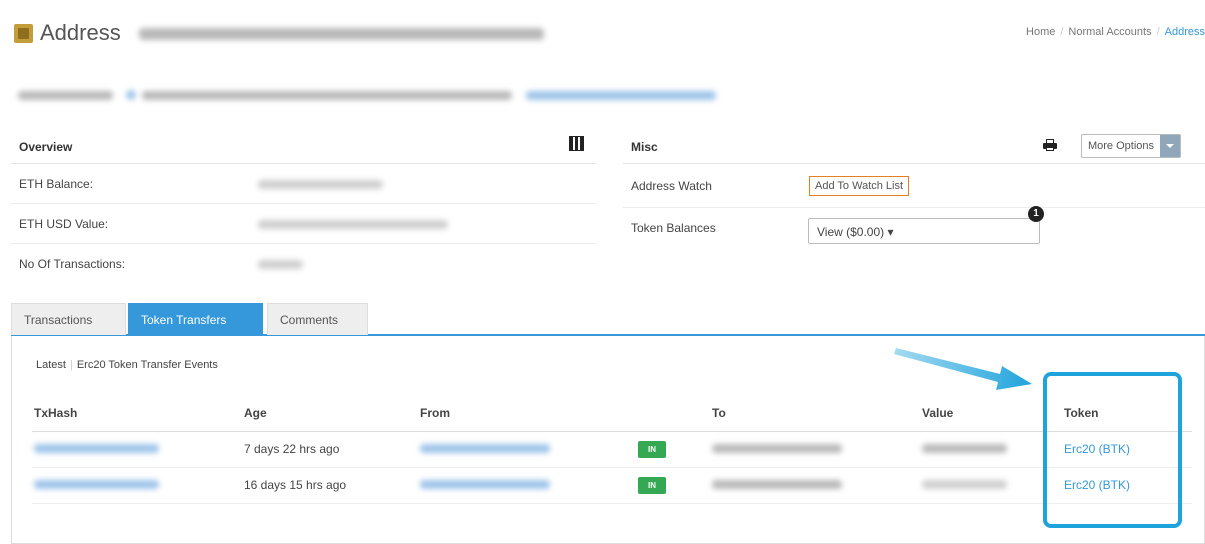 This screenshot has height=544, width=1205. I want to click on address-logo-icon, so click(23, 33).